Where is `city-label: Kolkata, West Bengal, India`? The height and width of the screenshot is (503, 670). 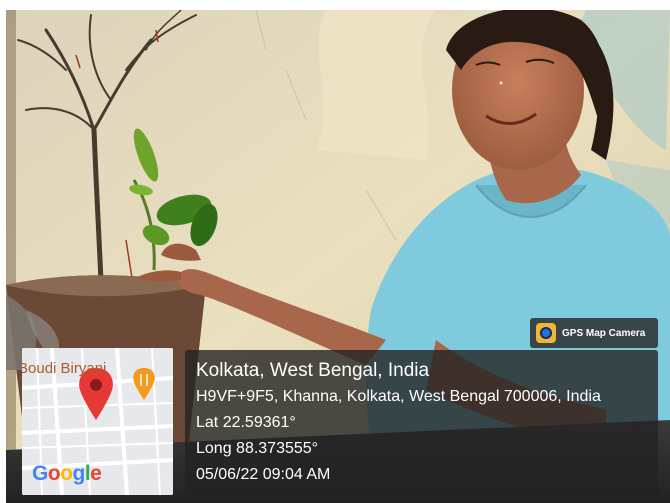 city-label: Kolkata, West Bengal, India is located at coordinates (313, 370).